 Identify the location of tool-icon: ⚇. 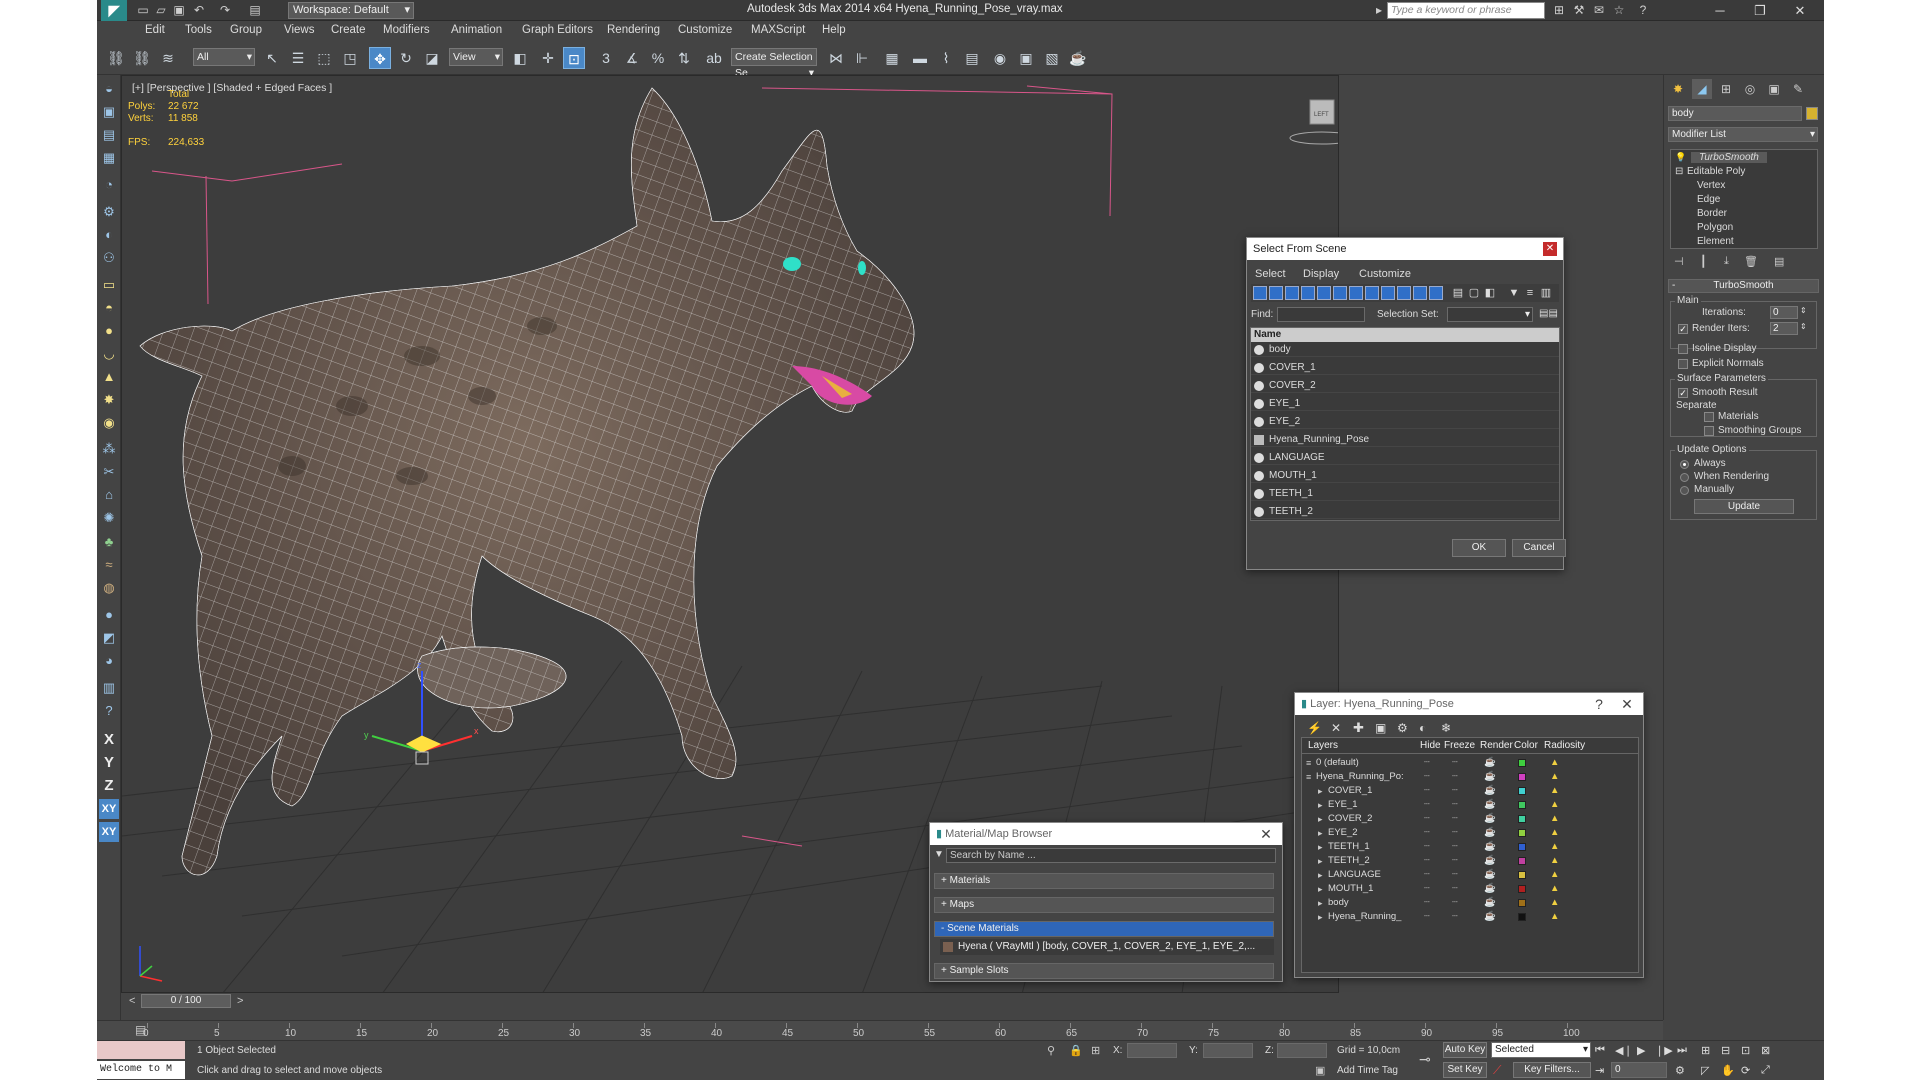
(109, 258).